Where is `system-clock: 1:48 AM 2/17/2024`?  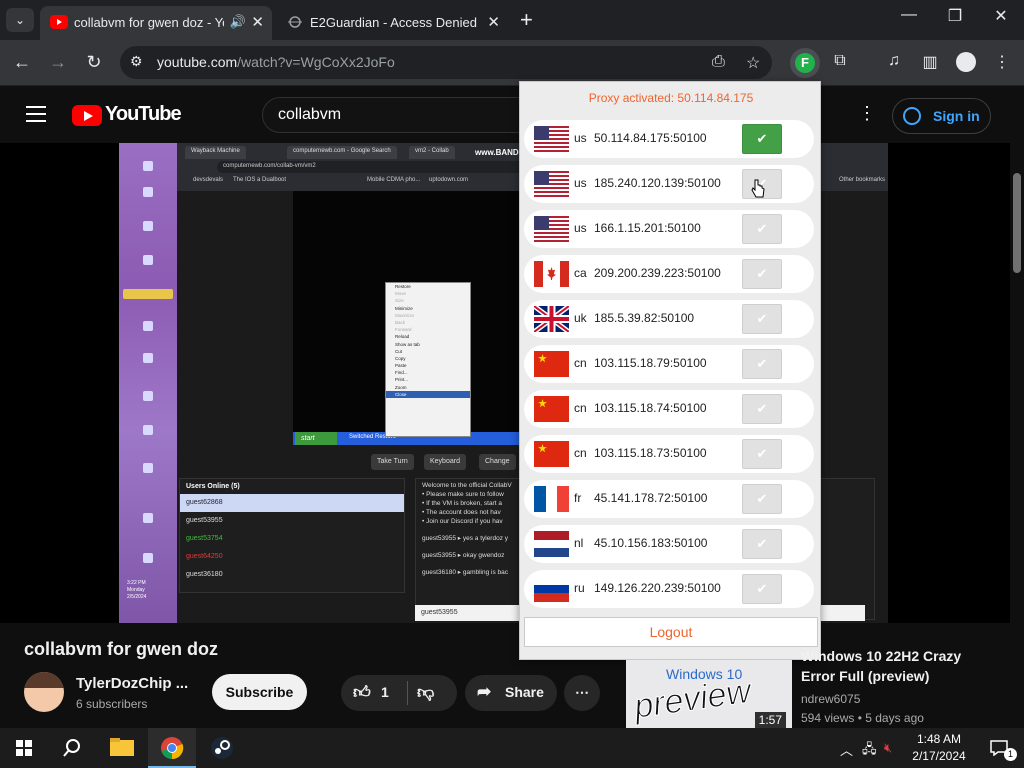
system-clock: 1:48 AM 2/17/2024 is located at coordinates (939, 748).